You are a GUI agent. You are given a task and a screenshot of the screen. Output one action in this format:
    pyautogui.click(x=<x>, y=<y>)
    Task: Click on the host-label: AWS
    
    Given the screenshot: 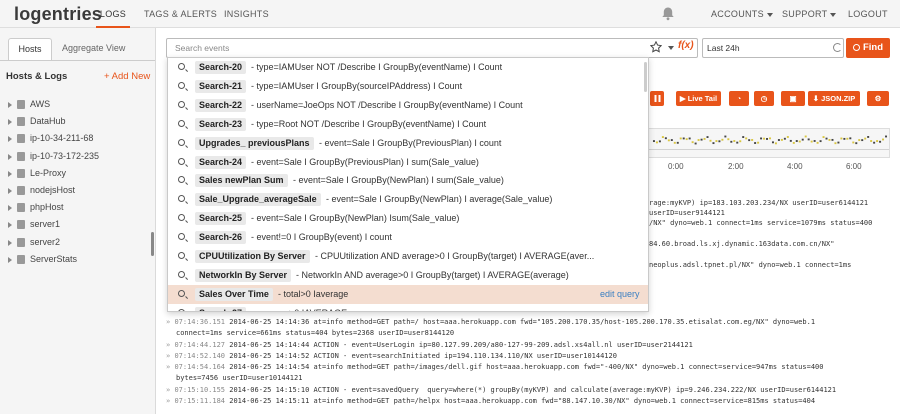 What is the action you would take?
    pyautogui.click(x=40, y=104)
    